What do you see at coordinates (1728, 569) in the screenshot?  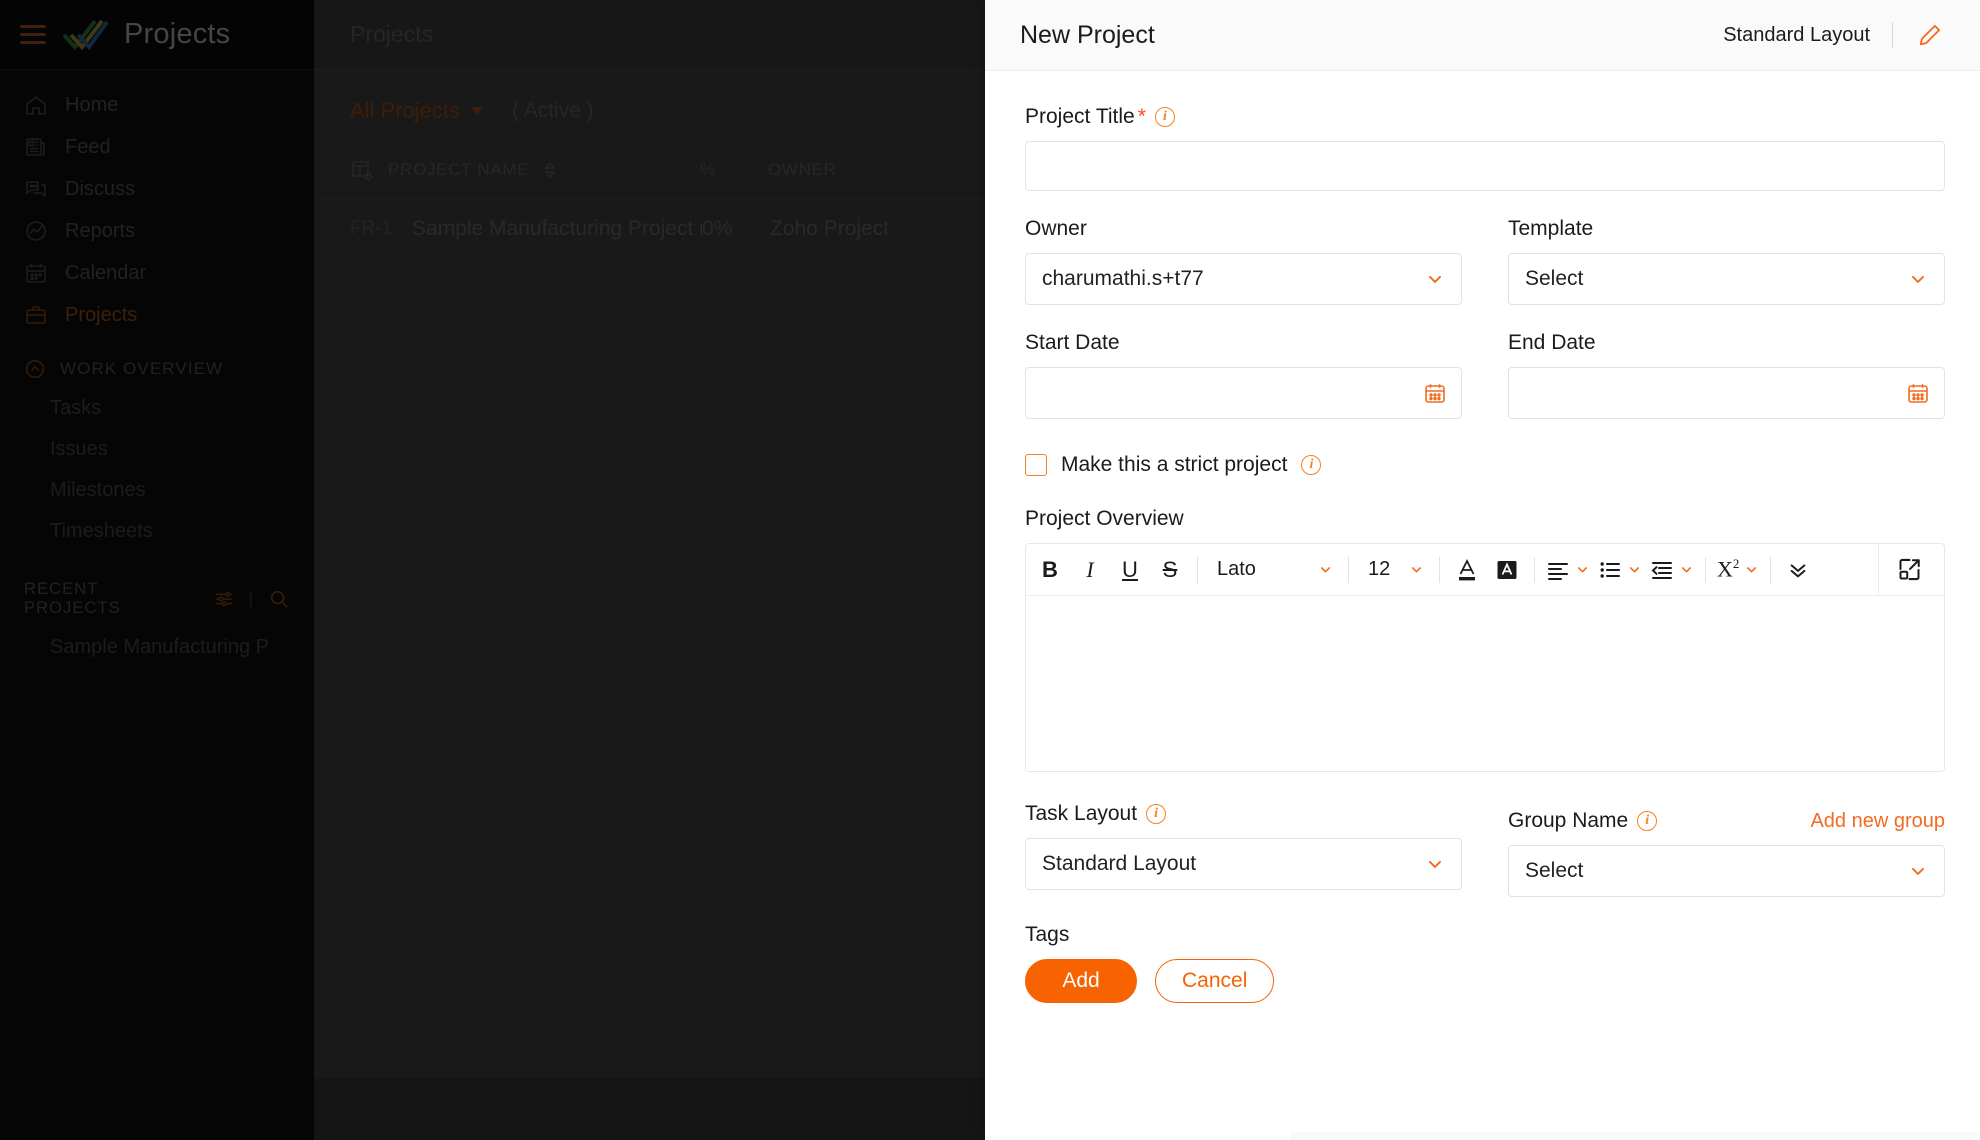 I see `superscript-x2-icon: X2` at bounding box center [1728, 569].